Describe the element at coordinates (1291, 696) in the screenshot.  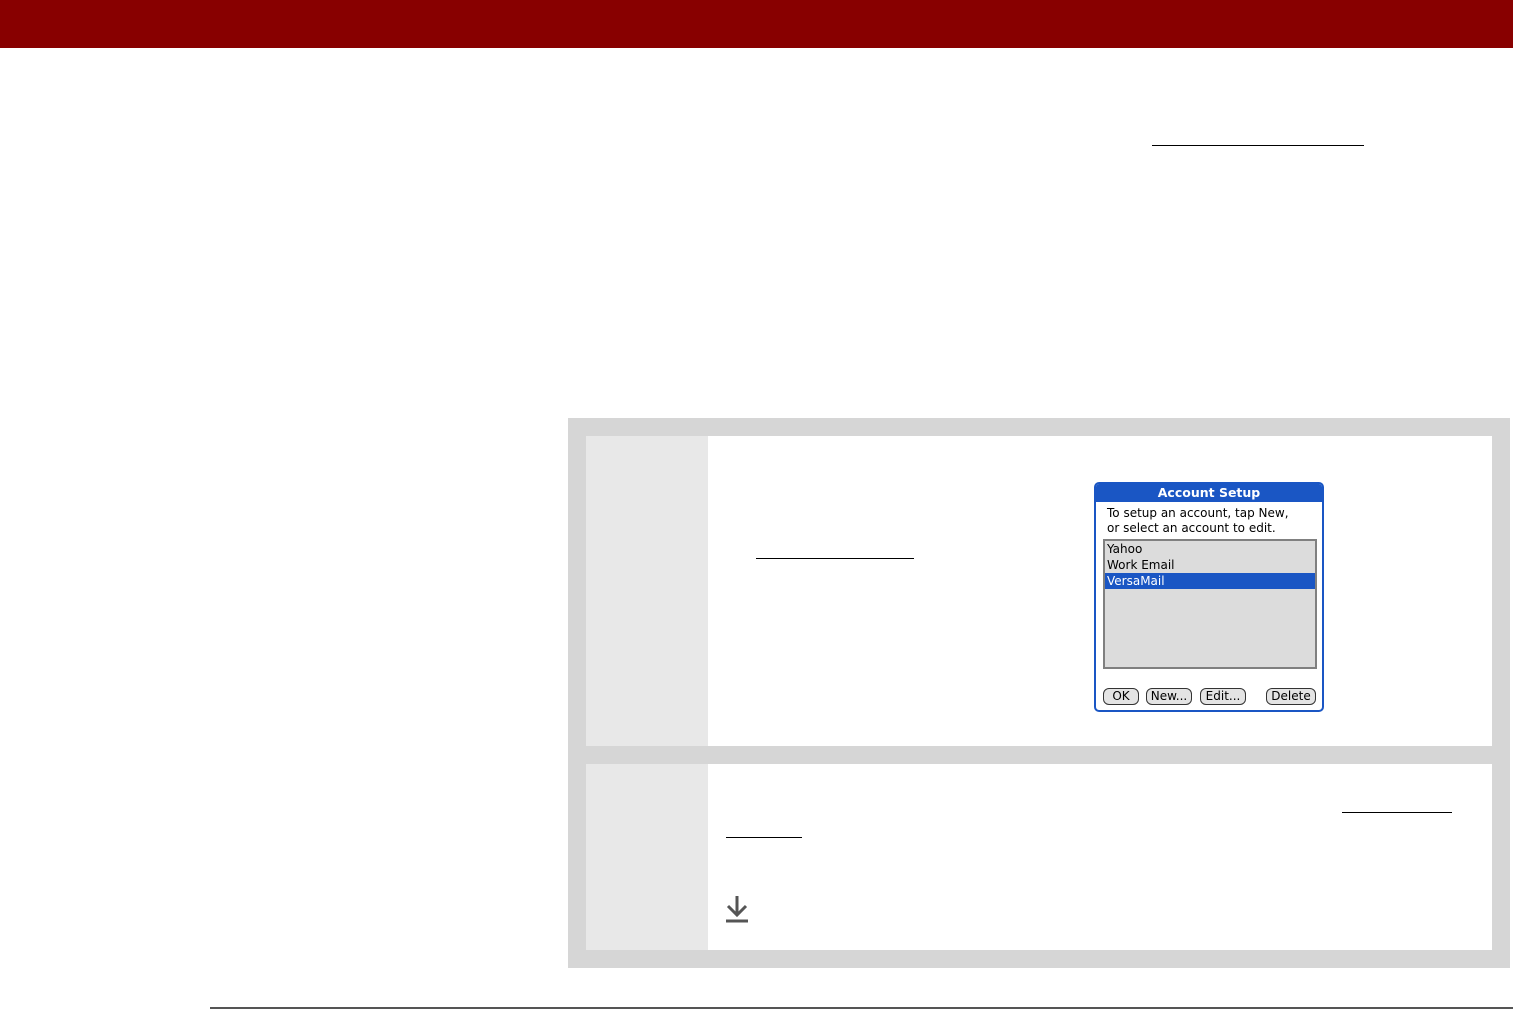
I see `delete-button: Delete` at that location.